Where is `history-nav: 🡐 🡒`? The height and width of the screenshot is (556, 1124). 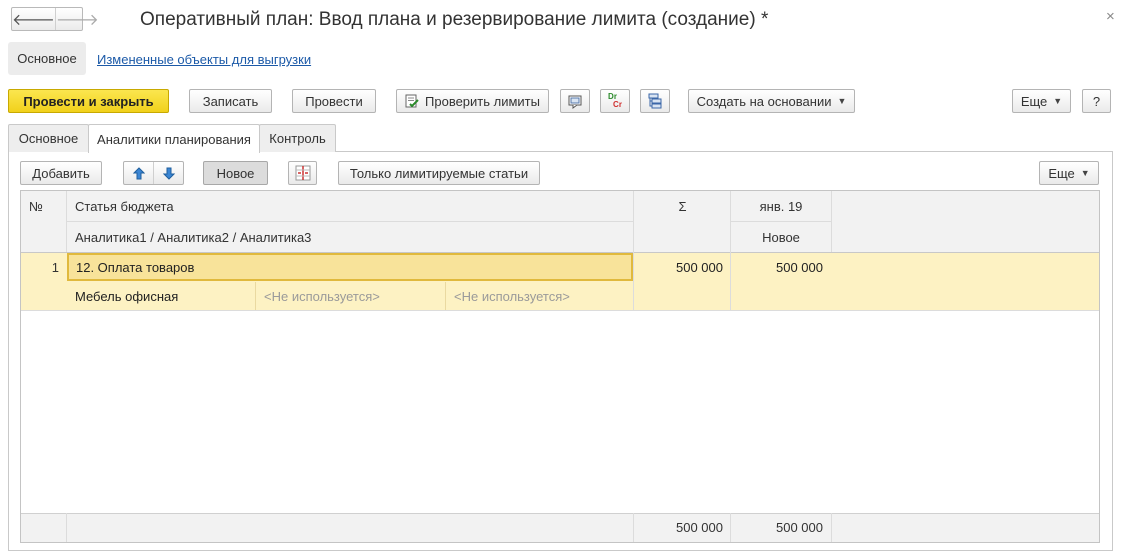
history-nav: 🡐 🡒 is located at coordinates (55, 19).